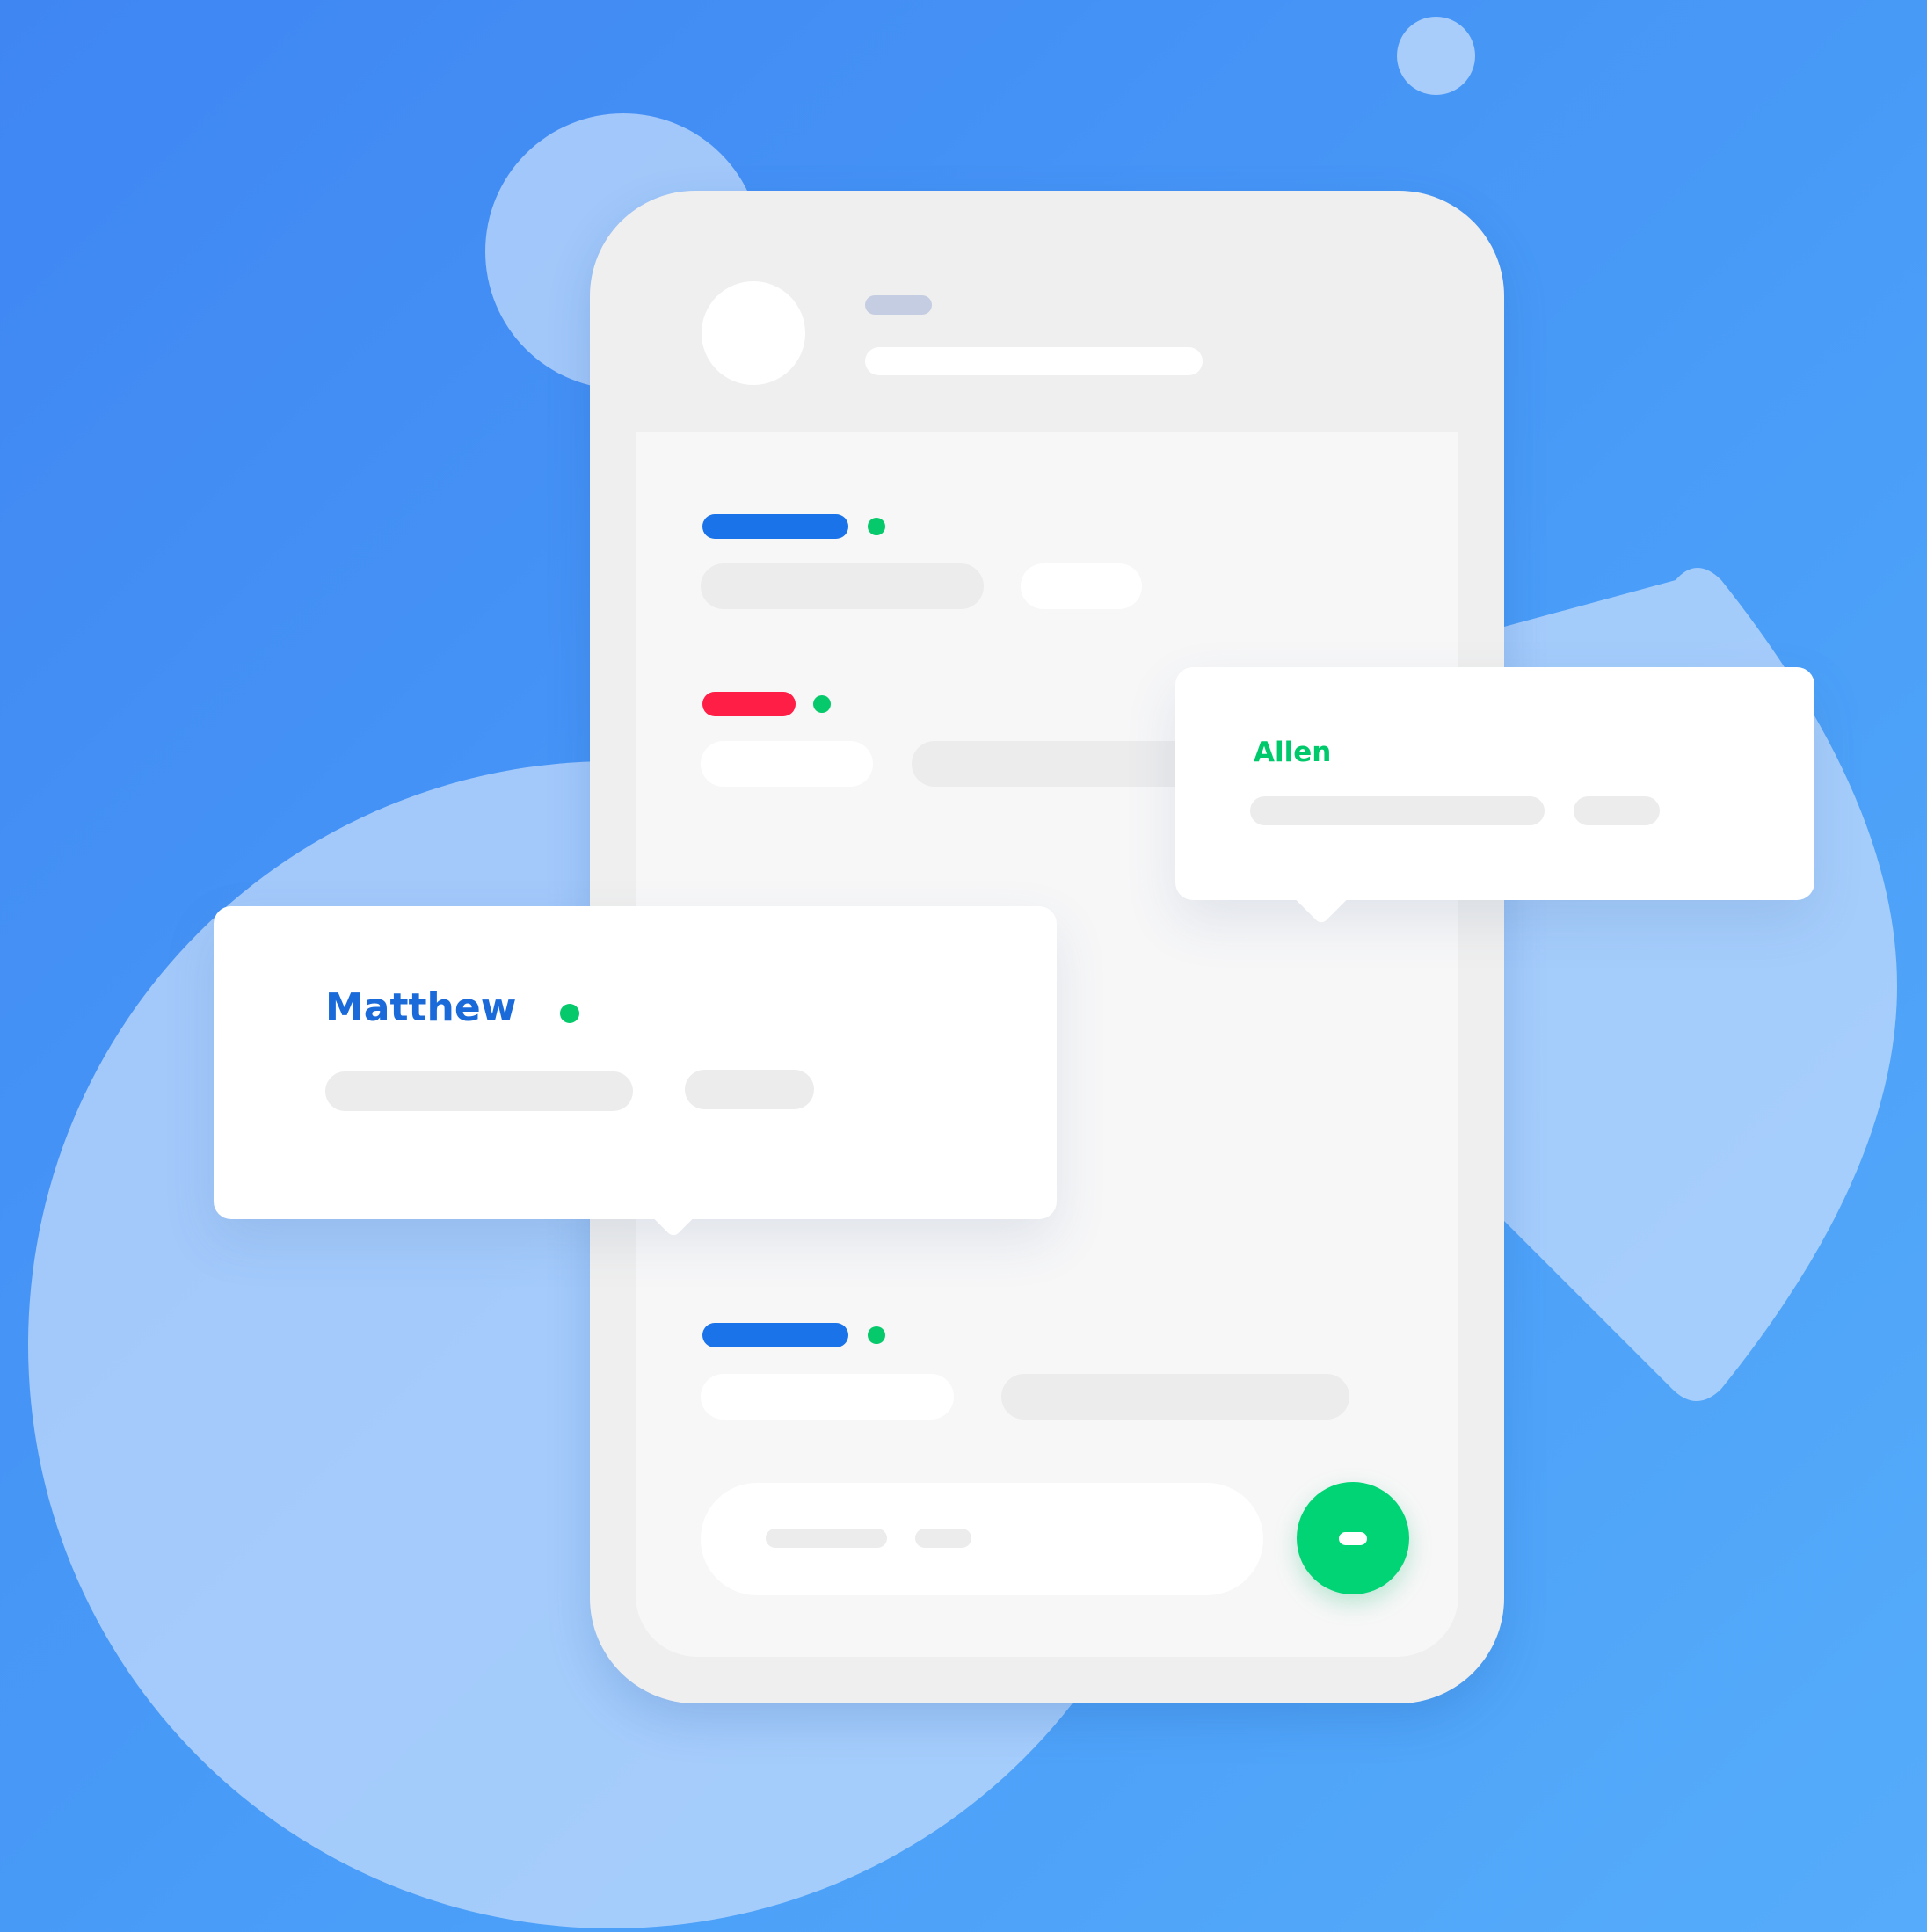  I want to click on decorative-dot, so click(1436, 56).